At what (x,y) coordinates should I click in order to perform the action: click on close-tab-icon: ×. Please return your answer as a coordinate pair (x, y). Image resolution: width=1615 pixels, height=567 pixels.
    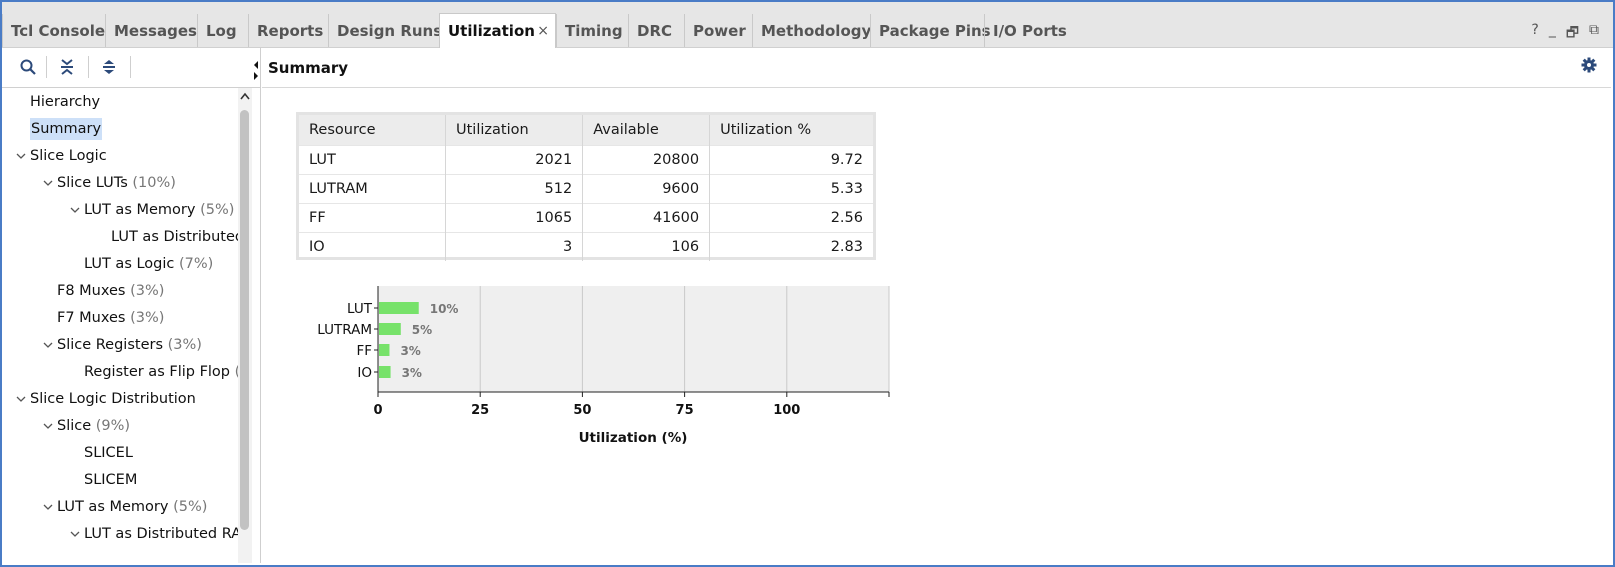
    Looking at the image, I should click on (543, 31).